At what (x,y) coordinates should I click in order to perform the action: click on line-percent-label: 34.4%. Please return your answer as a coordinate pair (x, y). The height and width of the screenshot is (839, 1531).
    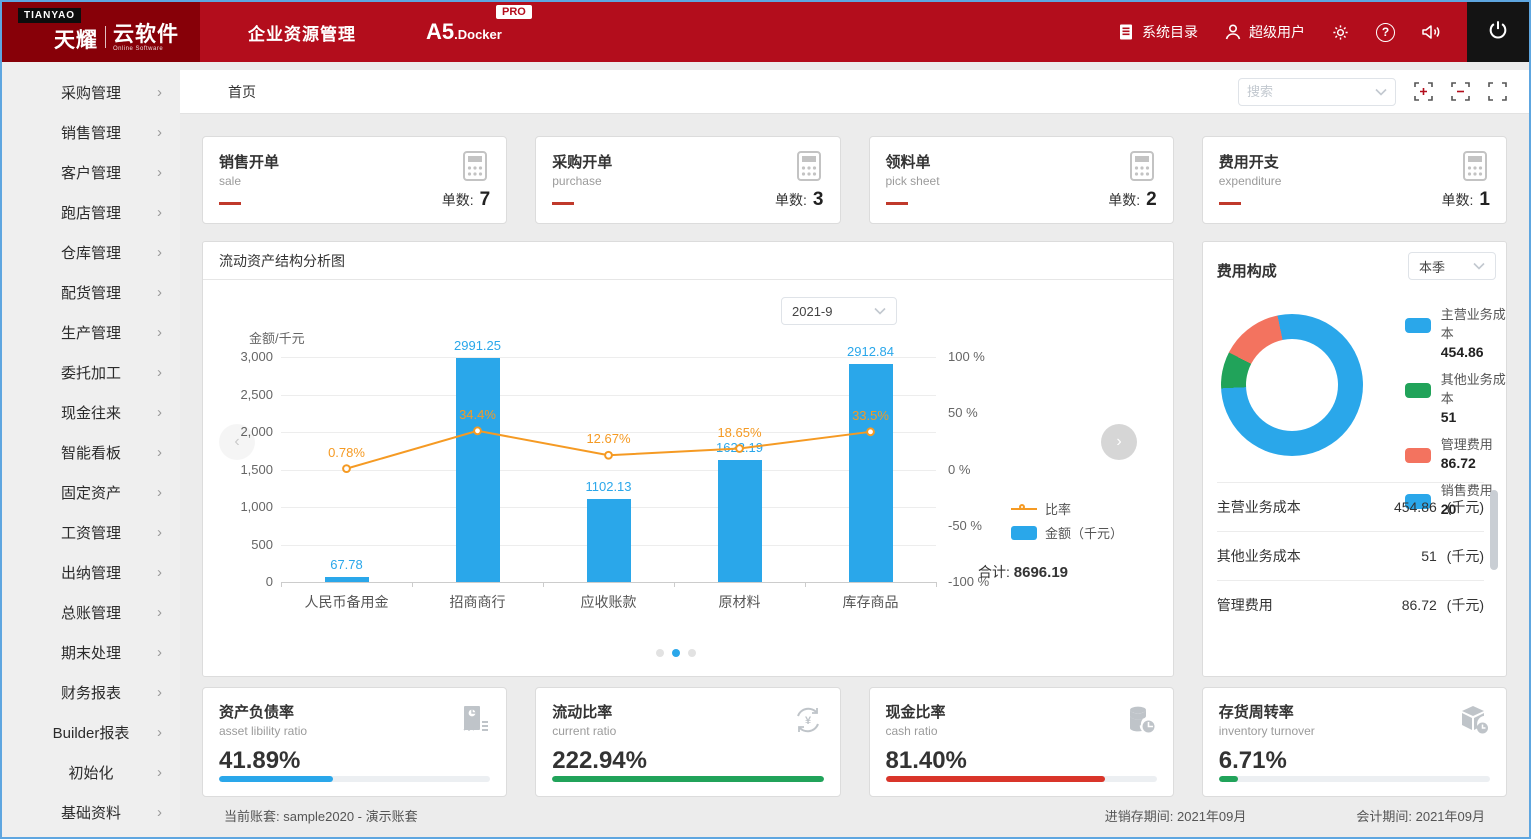
    Looking at the image, I should click on (477, 414).